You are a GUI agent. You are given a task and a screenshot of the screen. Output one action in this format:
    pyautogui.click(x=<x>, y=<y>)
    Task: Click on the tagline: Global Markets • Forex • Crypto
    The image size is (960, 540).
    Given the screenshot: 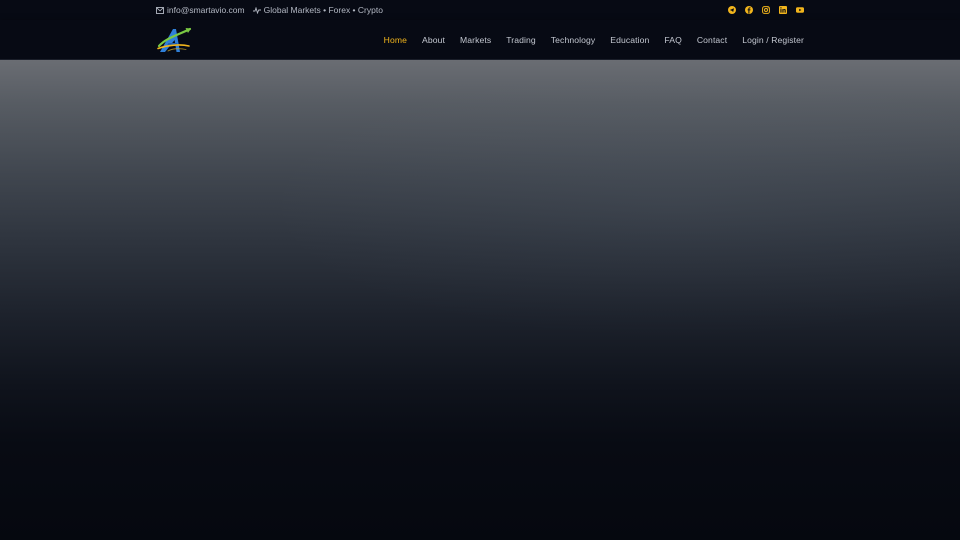 What is the action you would take?
    pyautogui.click(x=317, y=10)
    